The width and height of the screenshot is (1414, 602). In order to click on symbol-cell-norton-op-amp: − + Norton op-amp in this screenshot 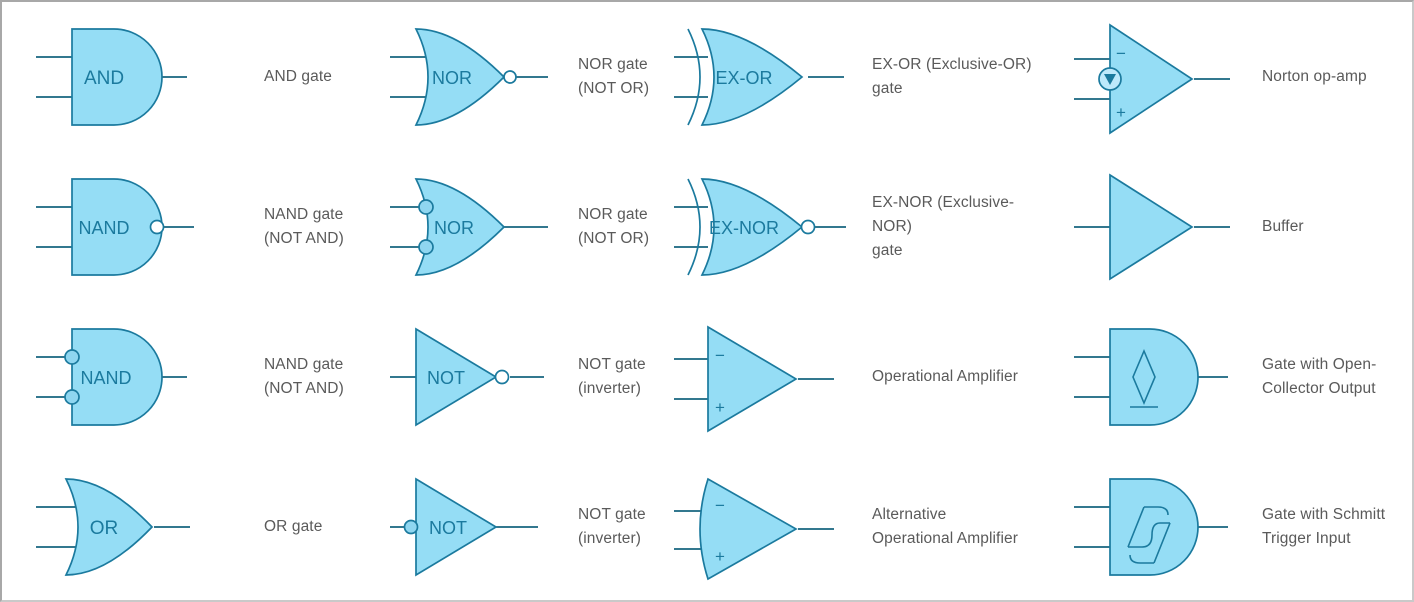, I will do `click(1227, 77)`.